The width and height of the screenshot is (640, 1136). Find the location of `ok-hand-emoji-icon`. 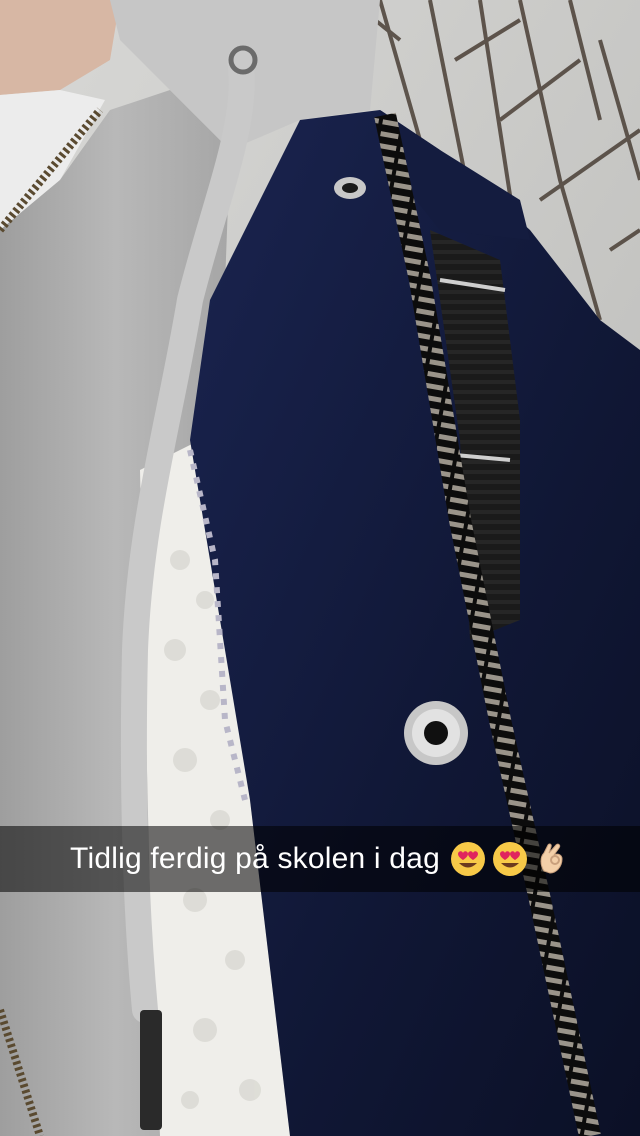

ok-hand-emoji-icon is located at coordinates (551, 858).